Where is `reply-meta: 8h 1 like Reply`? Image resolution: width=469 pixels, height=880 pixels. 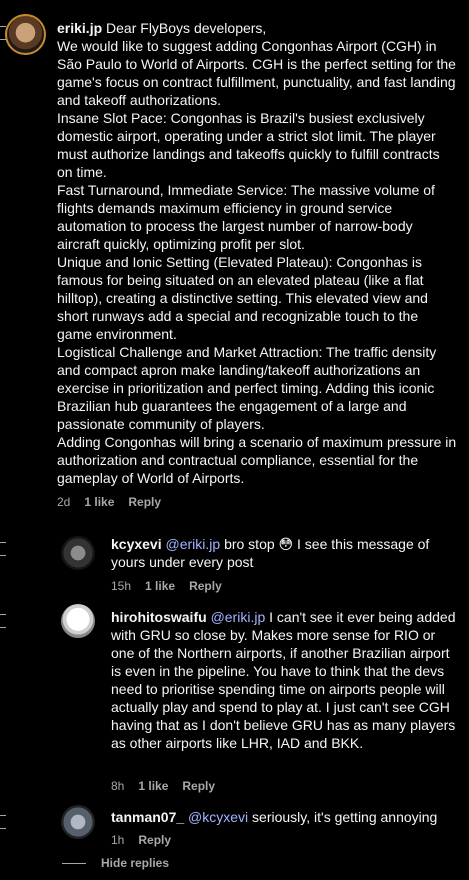
reply-meta: 8h 1 like Reply is located at coordinates (170, 786).